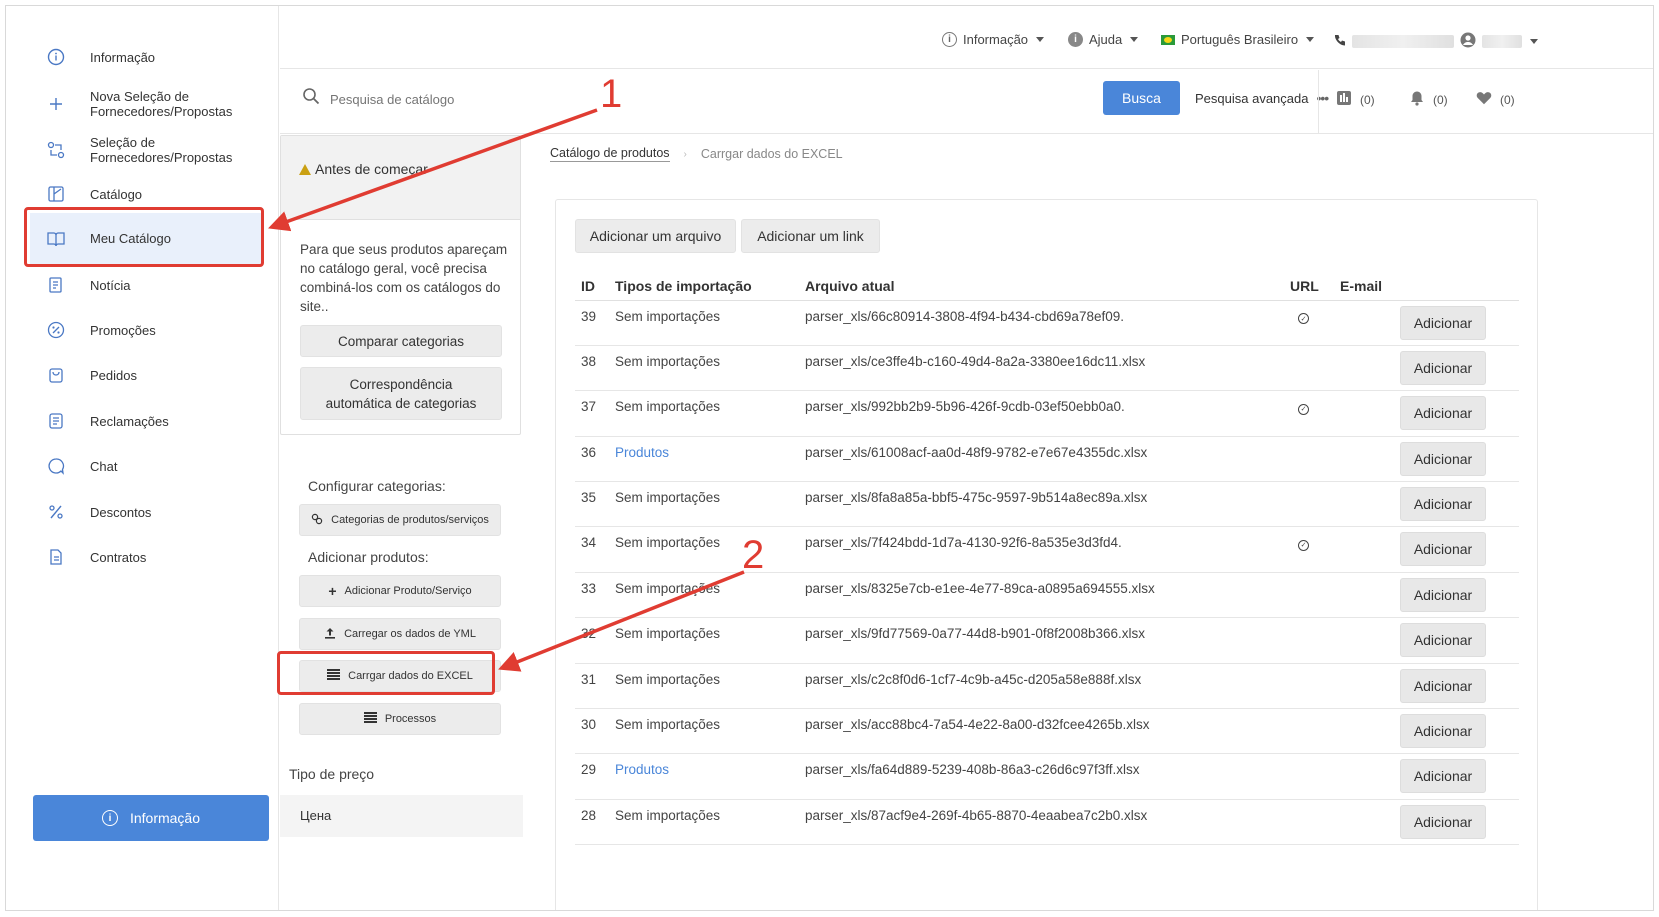  I want to click on compare-chart-icon, so click(1344, 99).